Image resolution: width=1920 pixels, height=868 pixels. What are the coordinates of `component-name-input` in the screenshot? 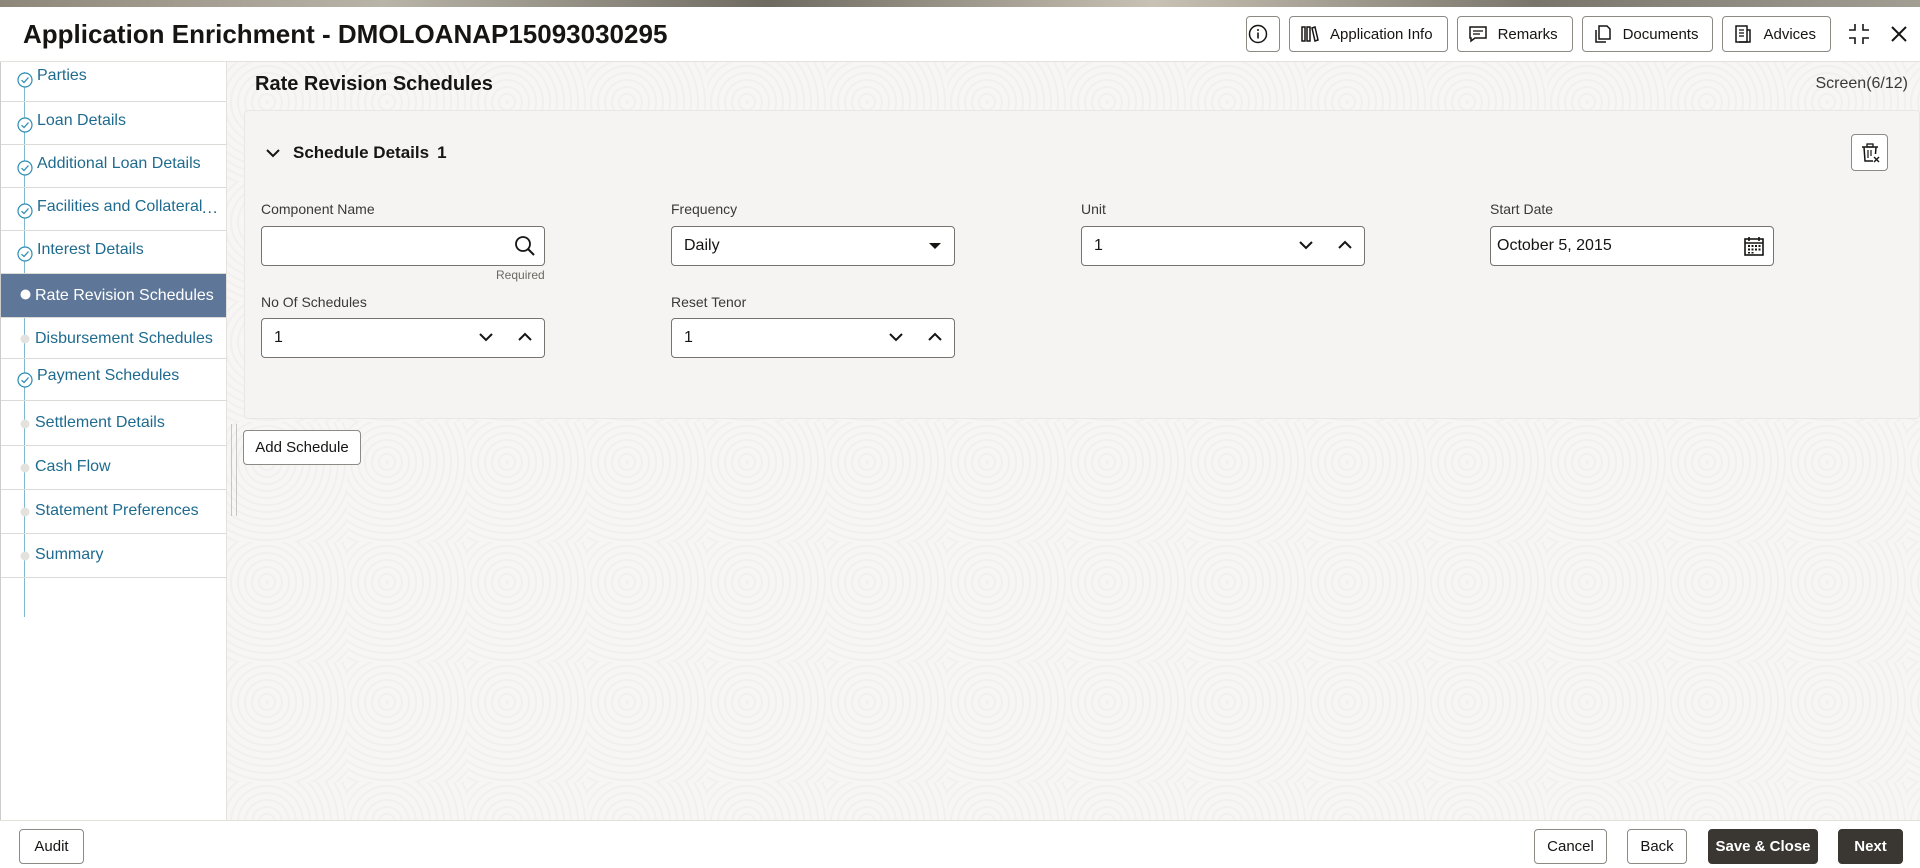 It's located at (403, 246).